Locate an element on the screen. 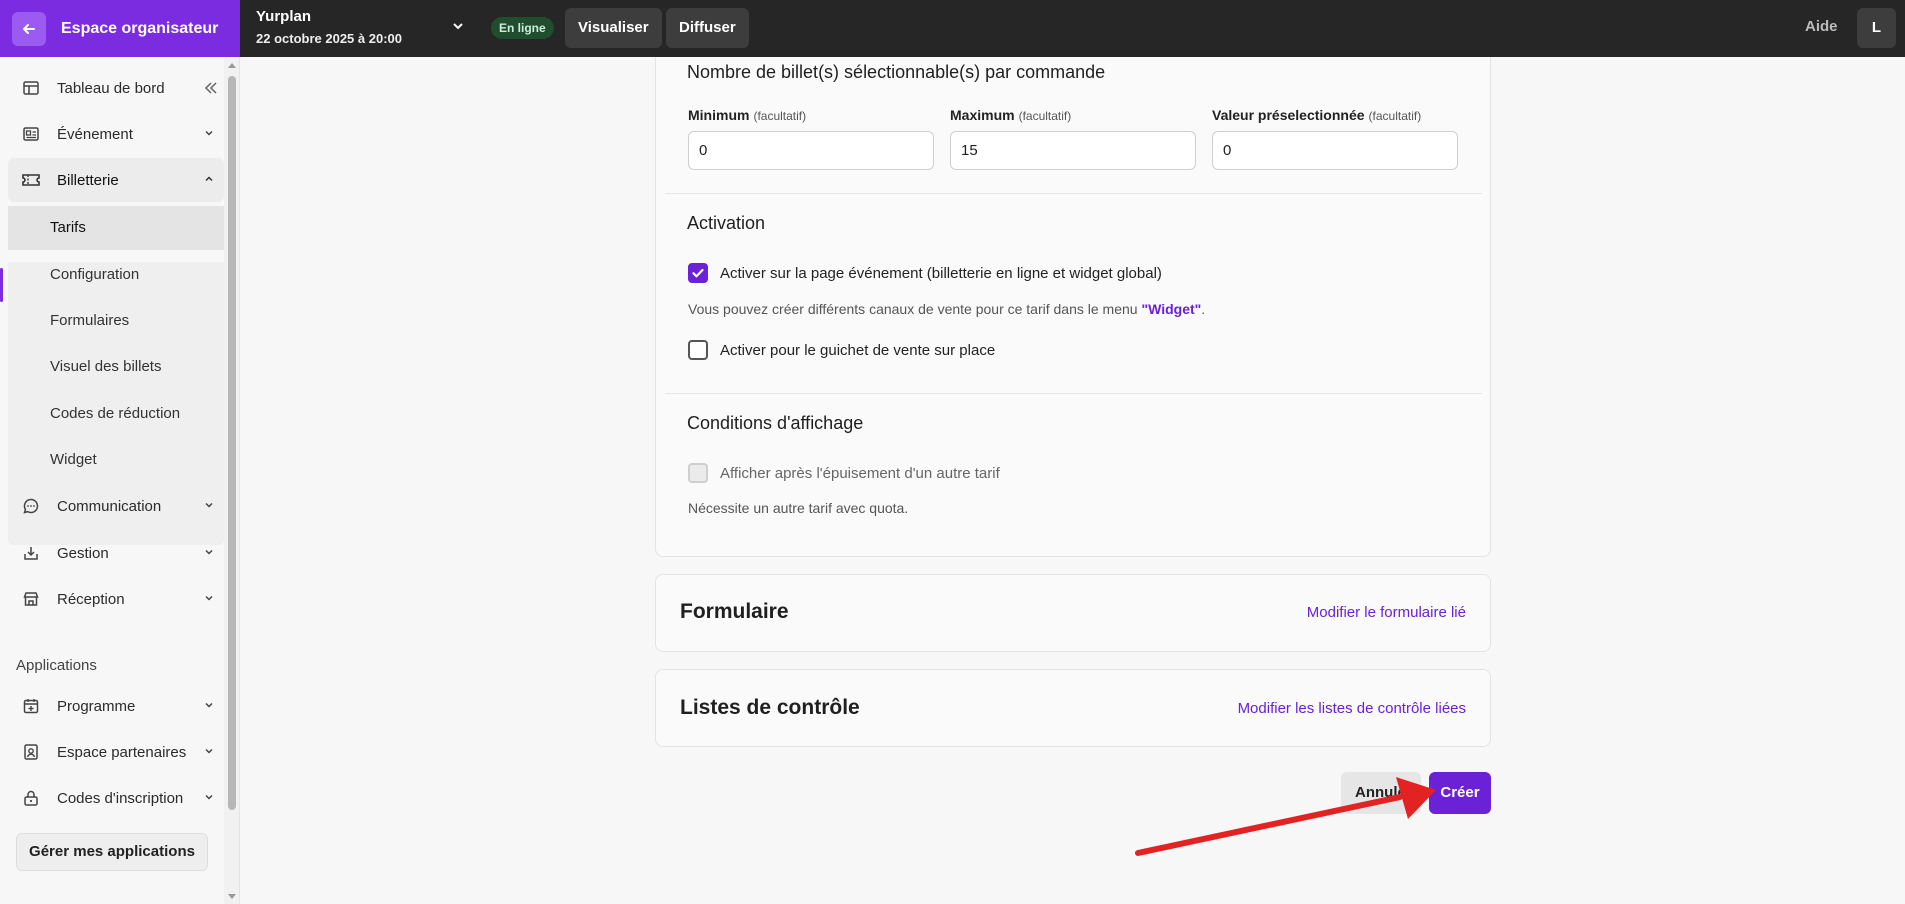  sidebar-item-management: Gestion is located at coordinates (116, 553).